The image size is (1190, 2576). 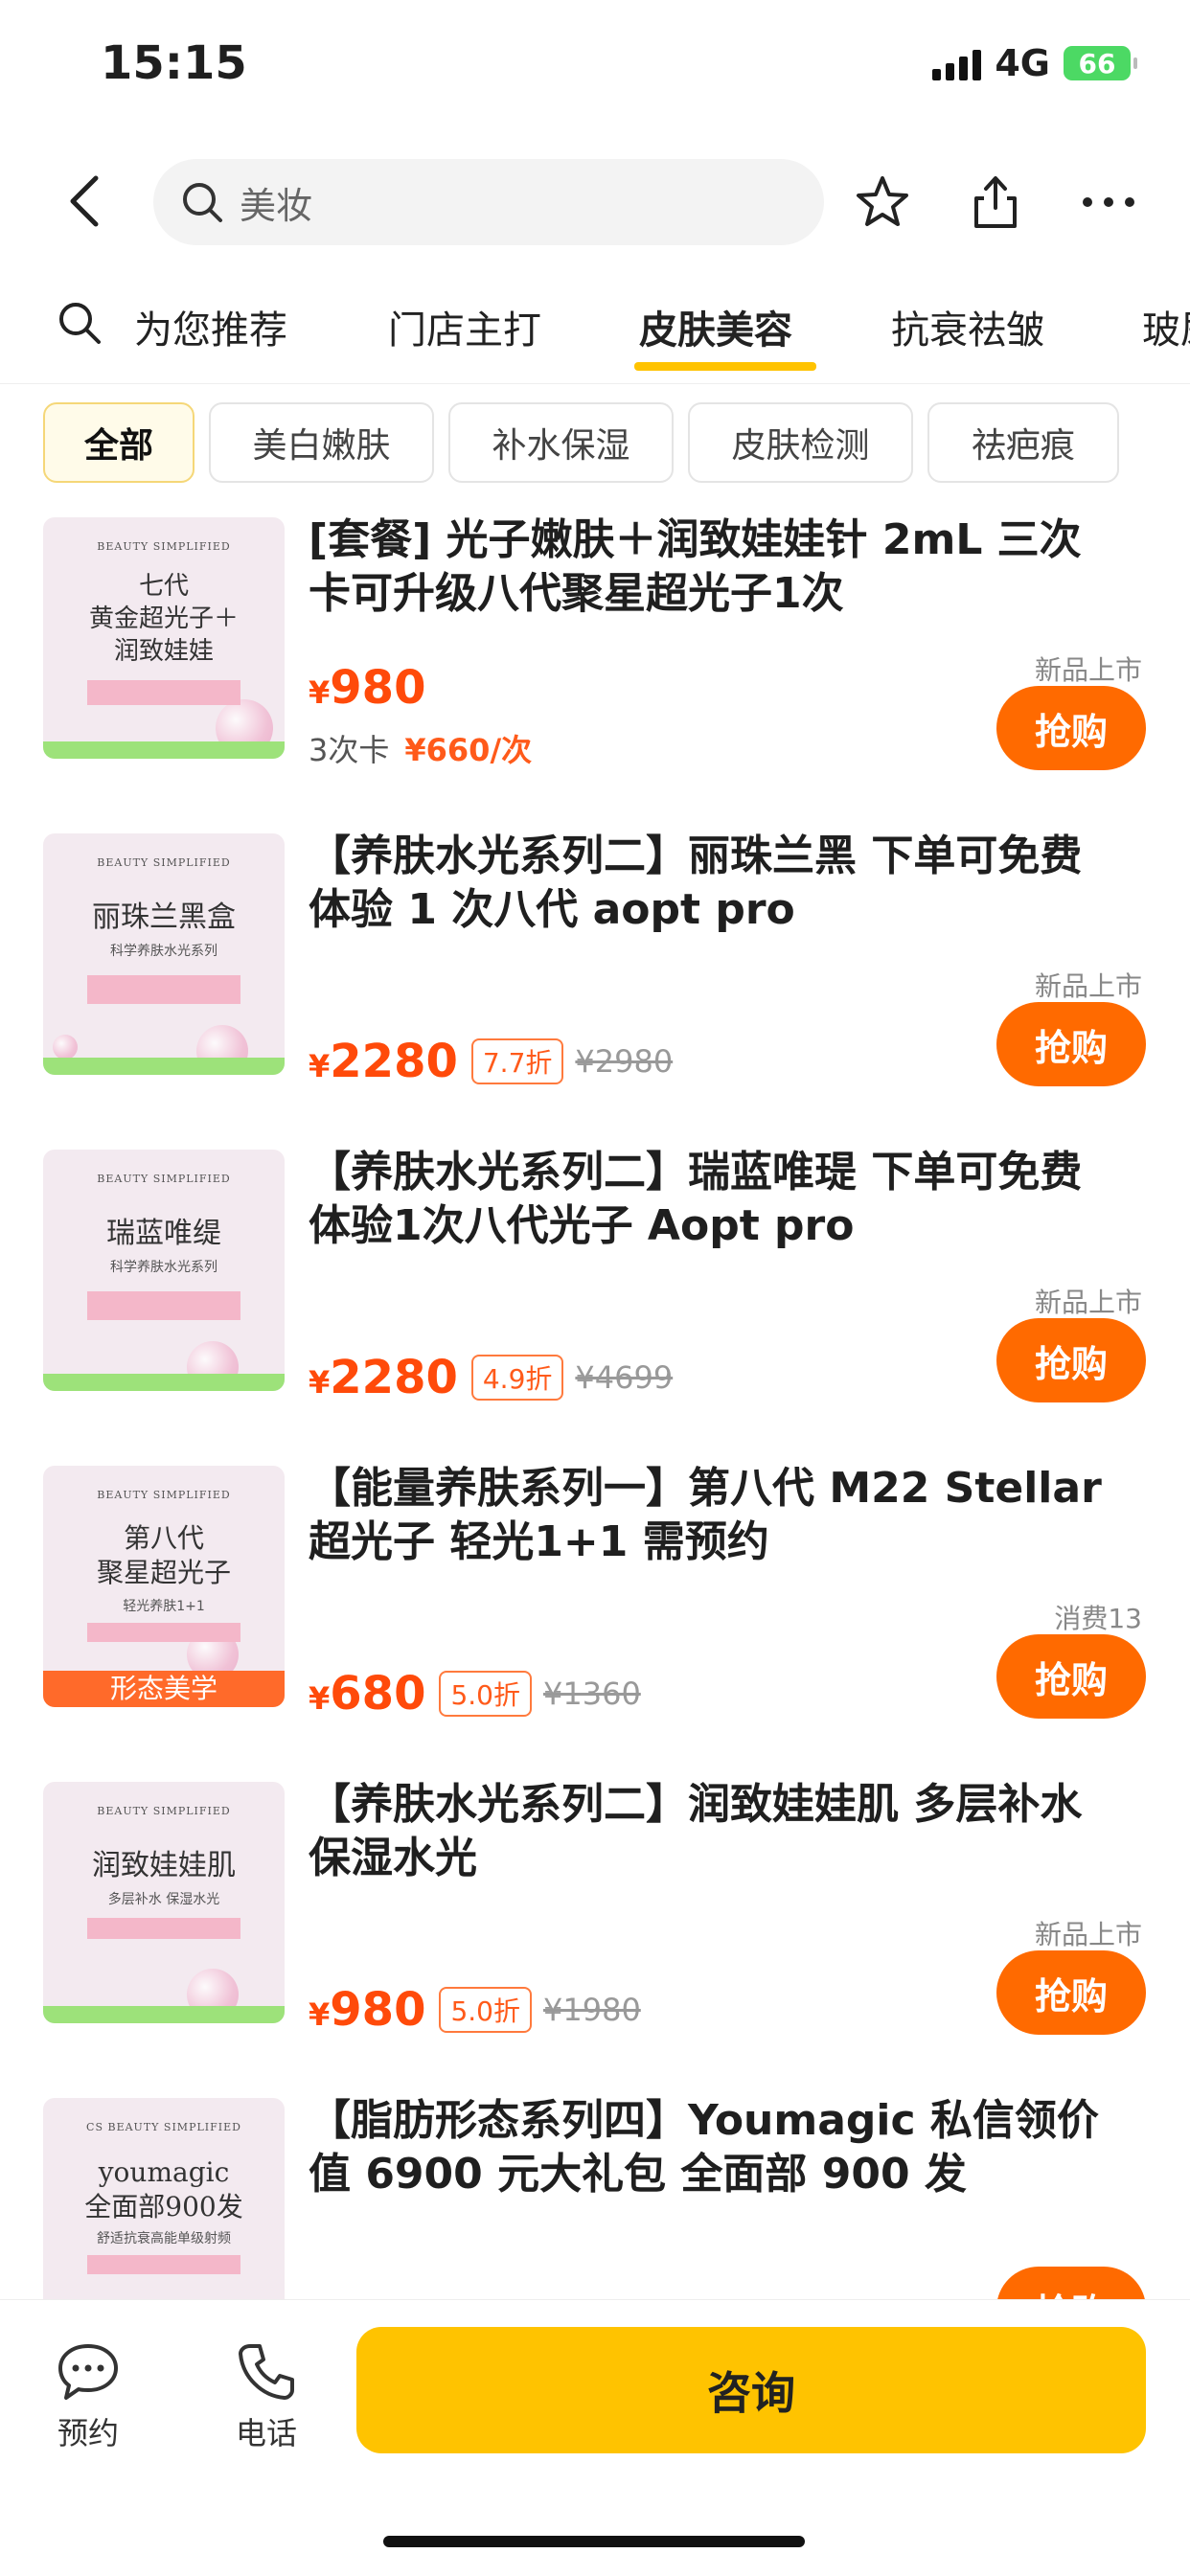 I want to click on filter-chips: 全部 美白嫩肤 补水保湿 皮肤检测 祛疤痕, so click(x=595, y=446).